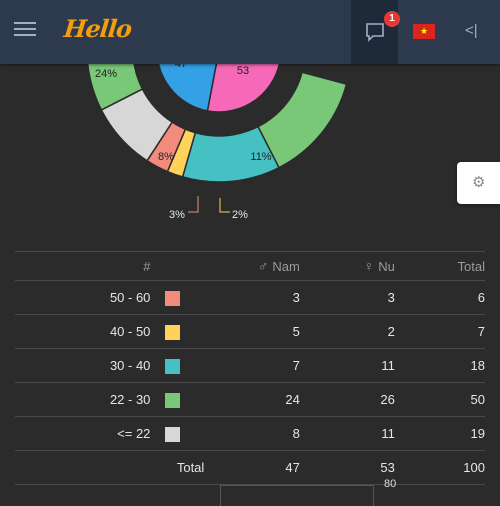  I want to click on leader-line-2pct, so click(224, 205).